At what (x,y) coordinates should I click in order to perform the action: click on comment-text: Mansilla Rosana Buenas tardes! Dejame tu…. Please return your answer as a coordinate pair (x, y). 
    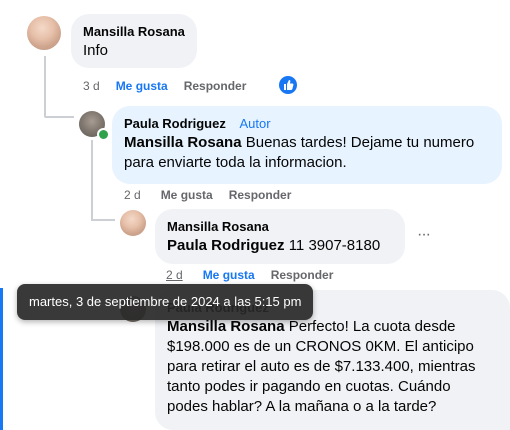
    Looking at the image, I should click on (307, 153).